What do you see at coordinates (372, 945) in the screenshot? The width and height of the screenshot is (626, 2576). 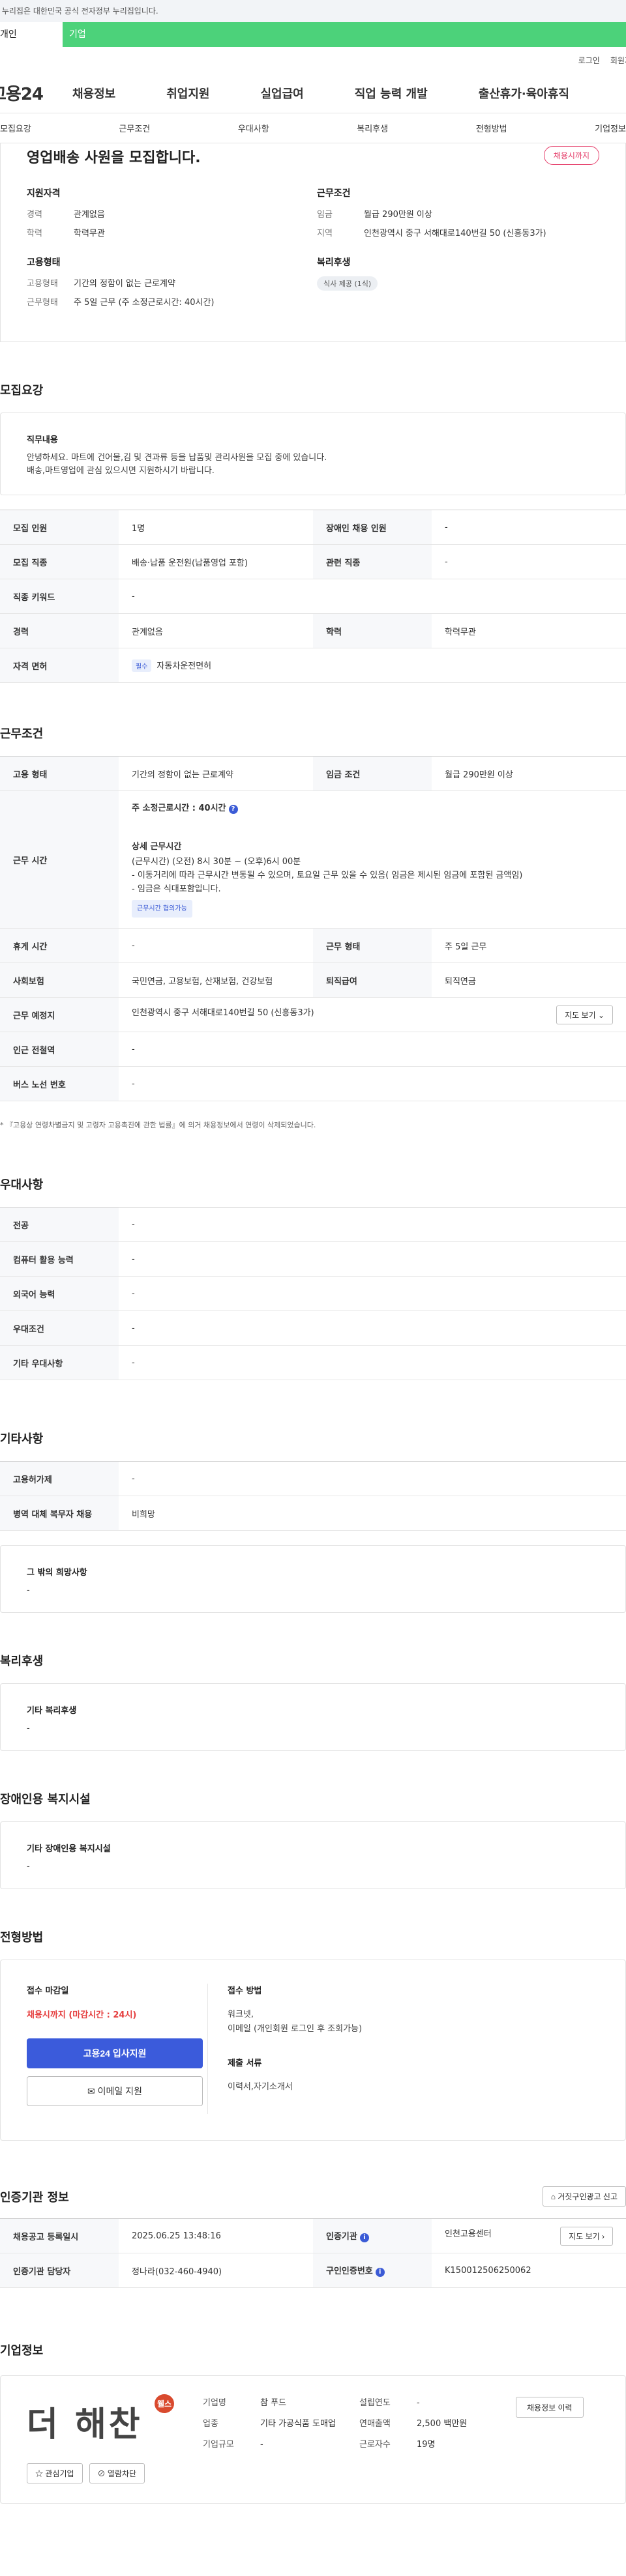 I see `work-type-label: 근무 형태` at bounding box center [372, 945].